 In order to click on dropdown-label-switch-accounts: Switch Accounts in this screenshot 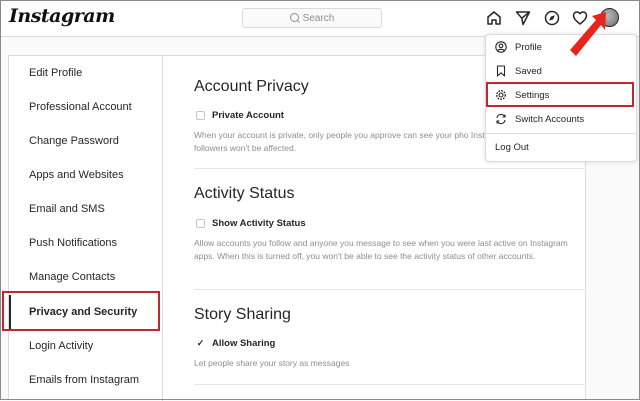, I will do `click(550, 119)`.